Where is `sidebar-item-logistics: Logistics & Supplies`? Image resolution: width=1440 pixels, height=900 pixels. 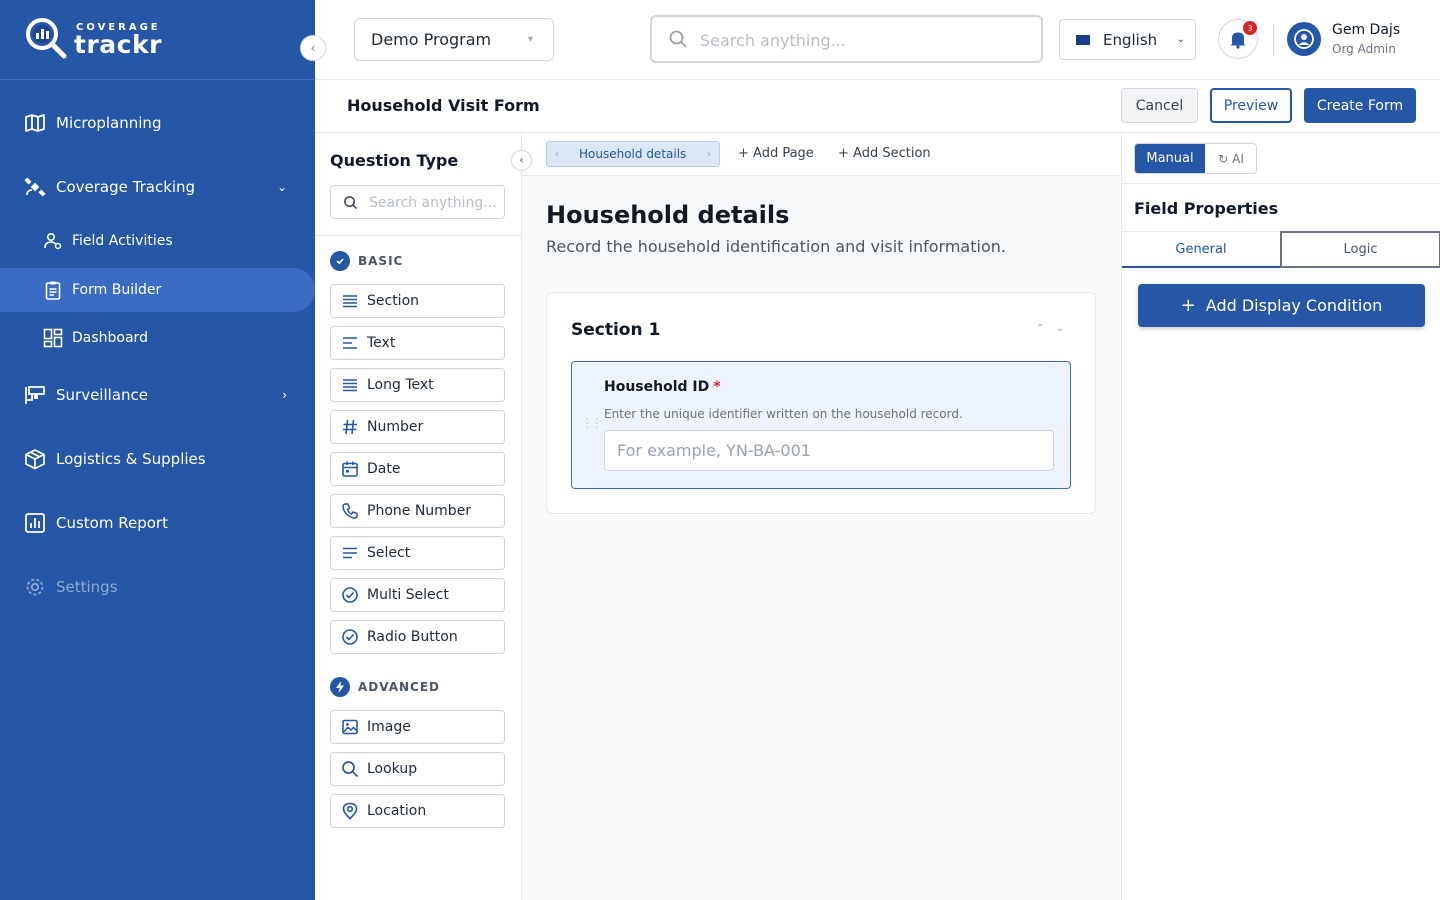 sidebar-item-logistics: Logistics & Supplies is located at coordinates (157, 459).